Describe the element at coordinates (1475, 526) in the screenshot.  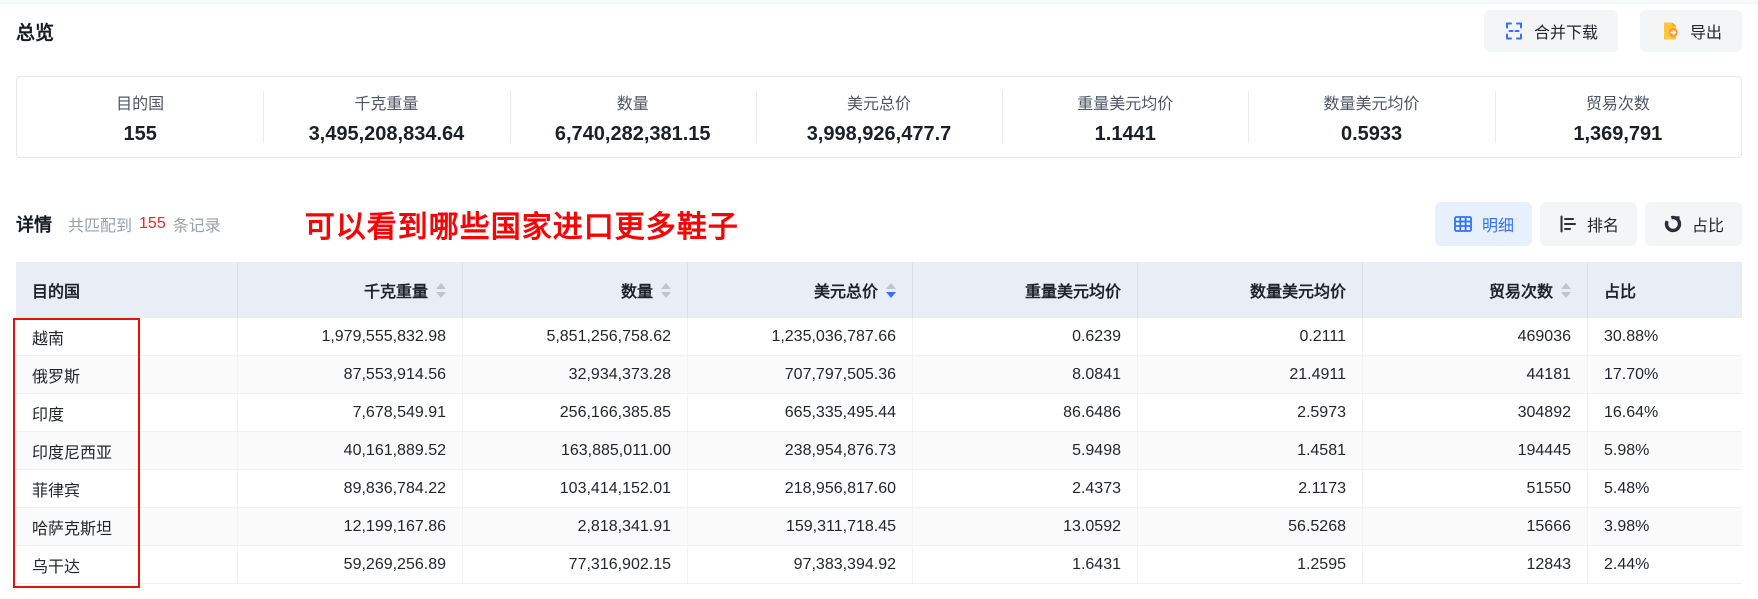
I see `cell-trade-count: 15666` at that location.